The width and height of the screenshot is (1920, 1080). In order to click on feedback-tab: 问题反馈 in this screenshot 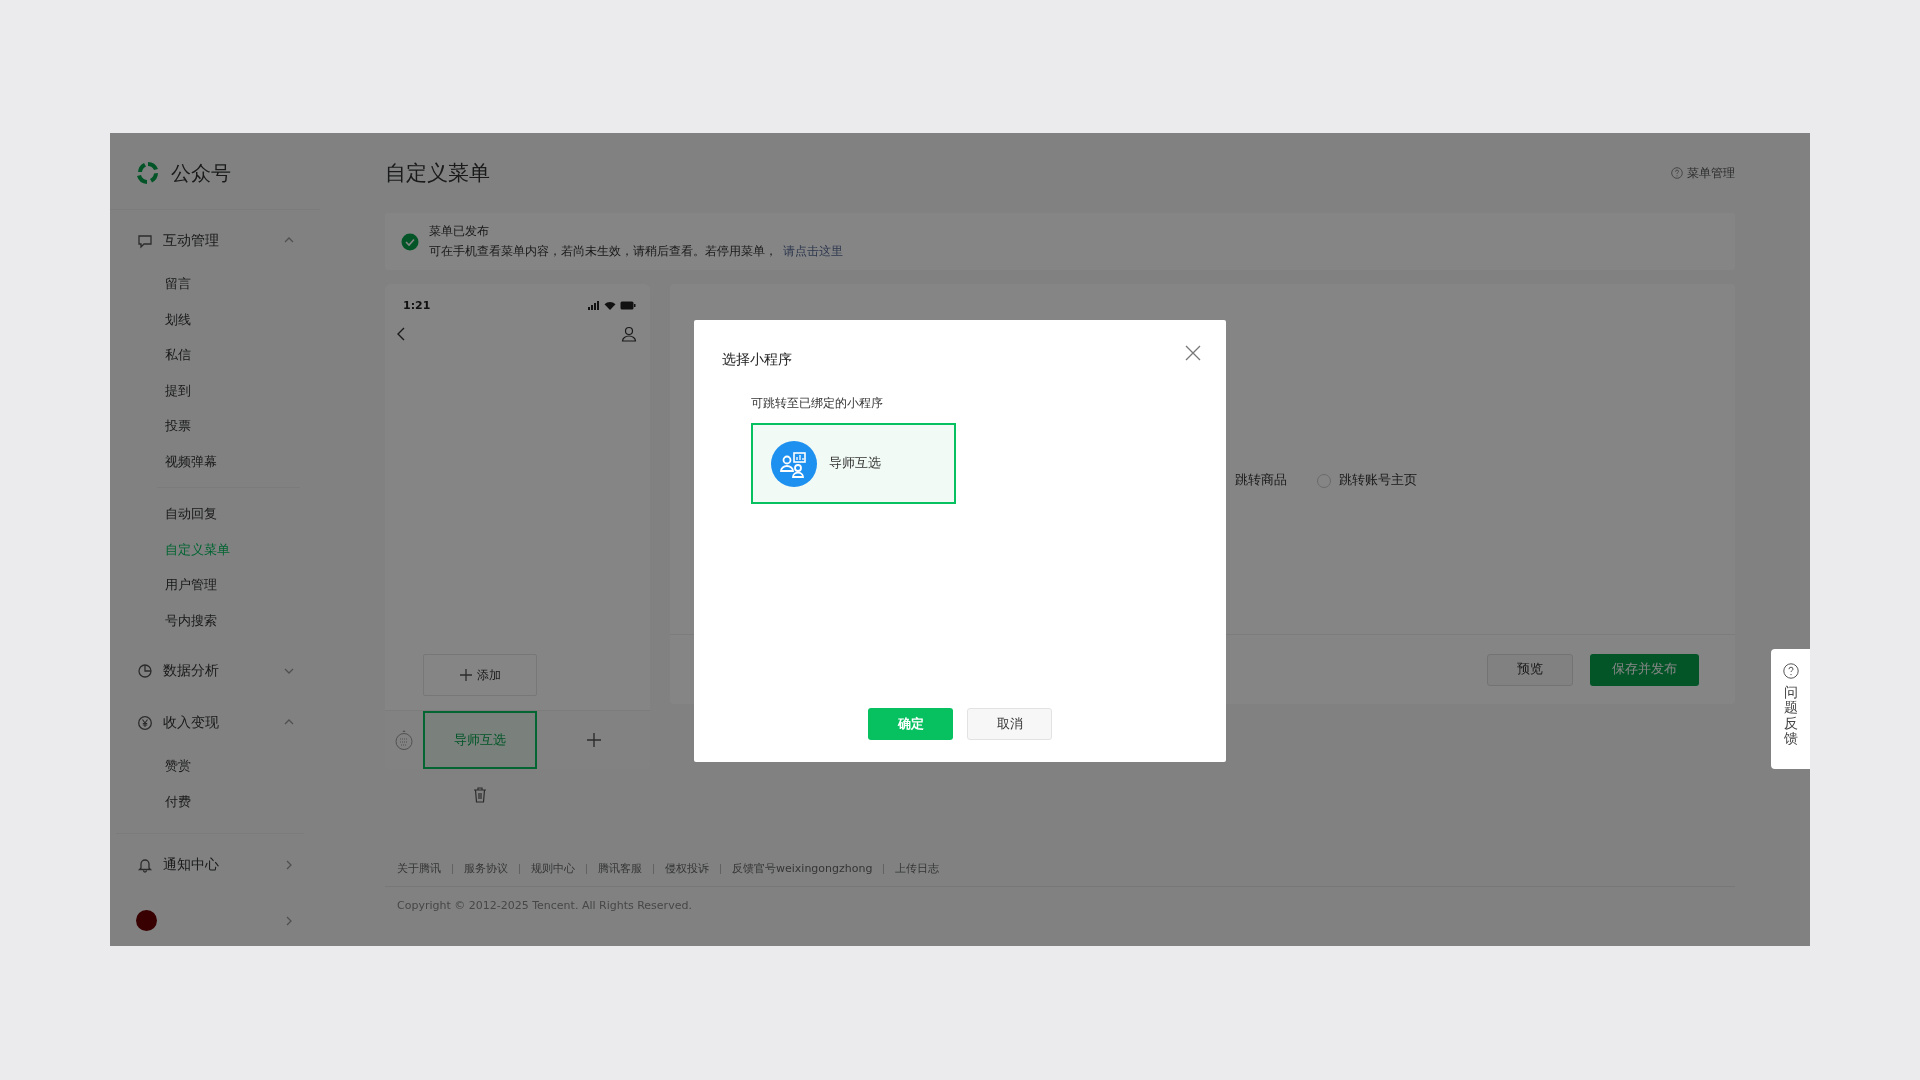, I will do `click(1790, 709)`.